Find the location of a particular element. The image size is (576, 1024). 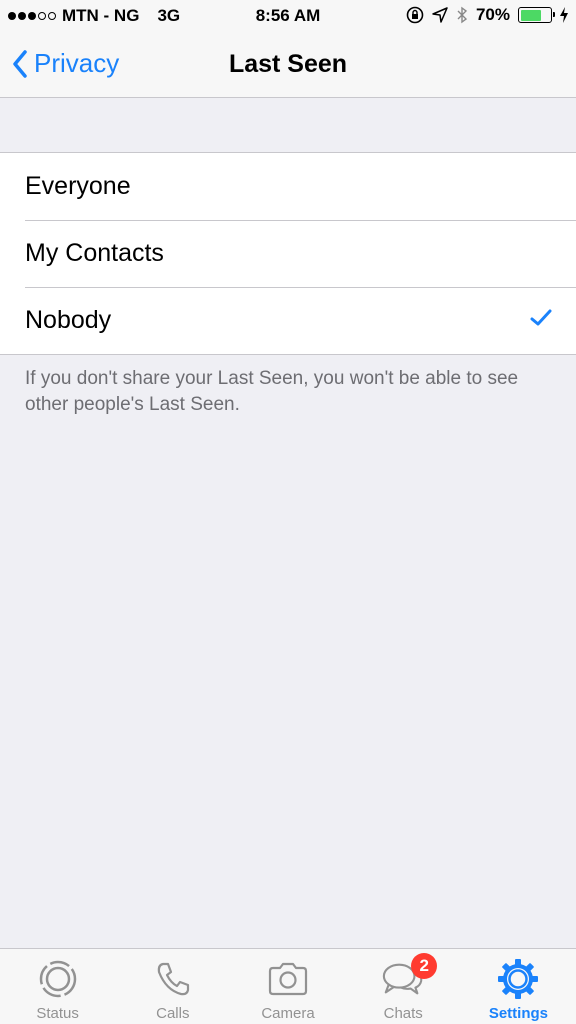

battery-icon is located at coordinates (536, 15).